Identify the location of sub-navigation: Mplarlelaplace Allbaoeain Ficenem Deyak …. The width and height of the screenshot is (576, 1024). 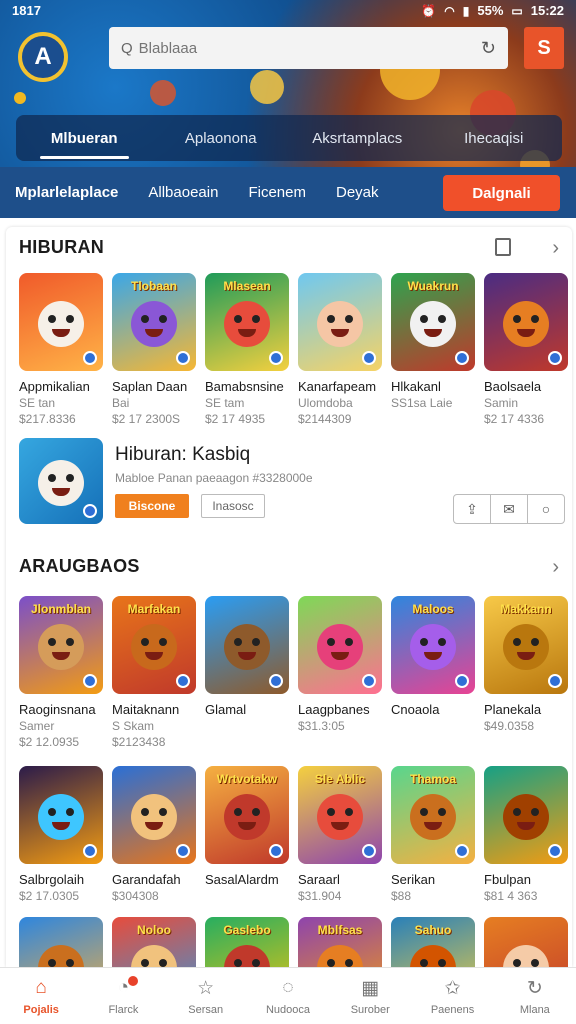
(288, 192).